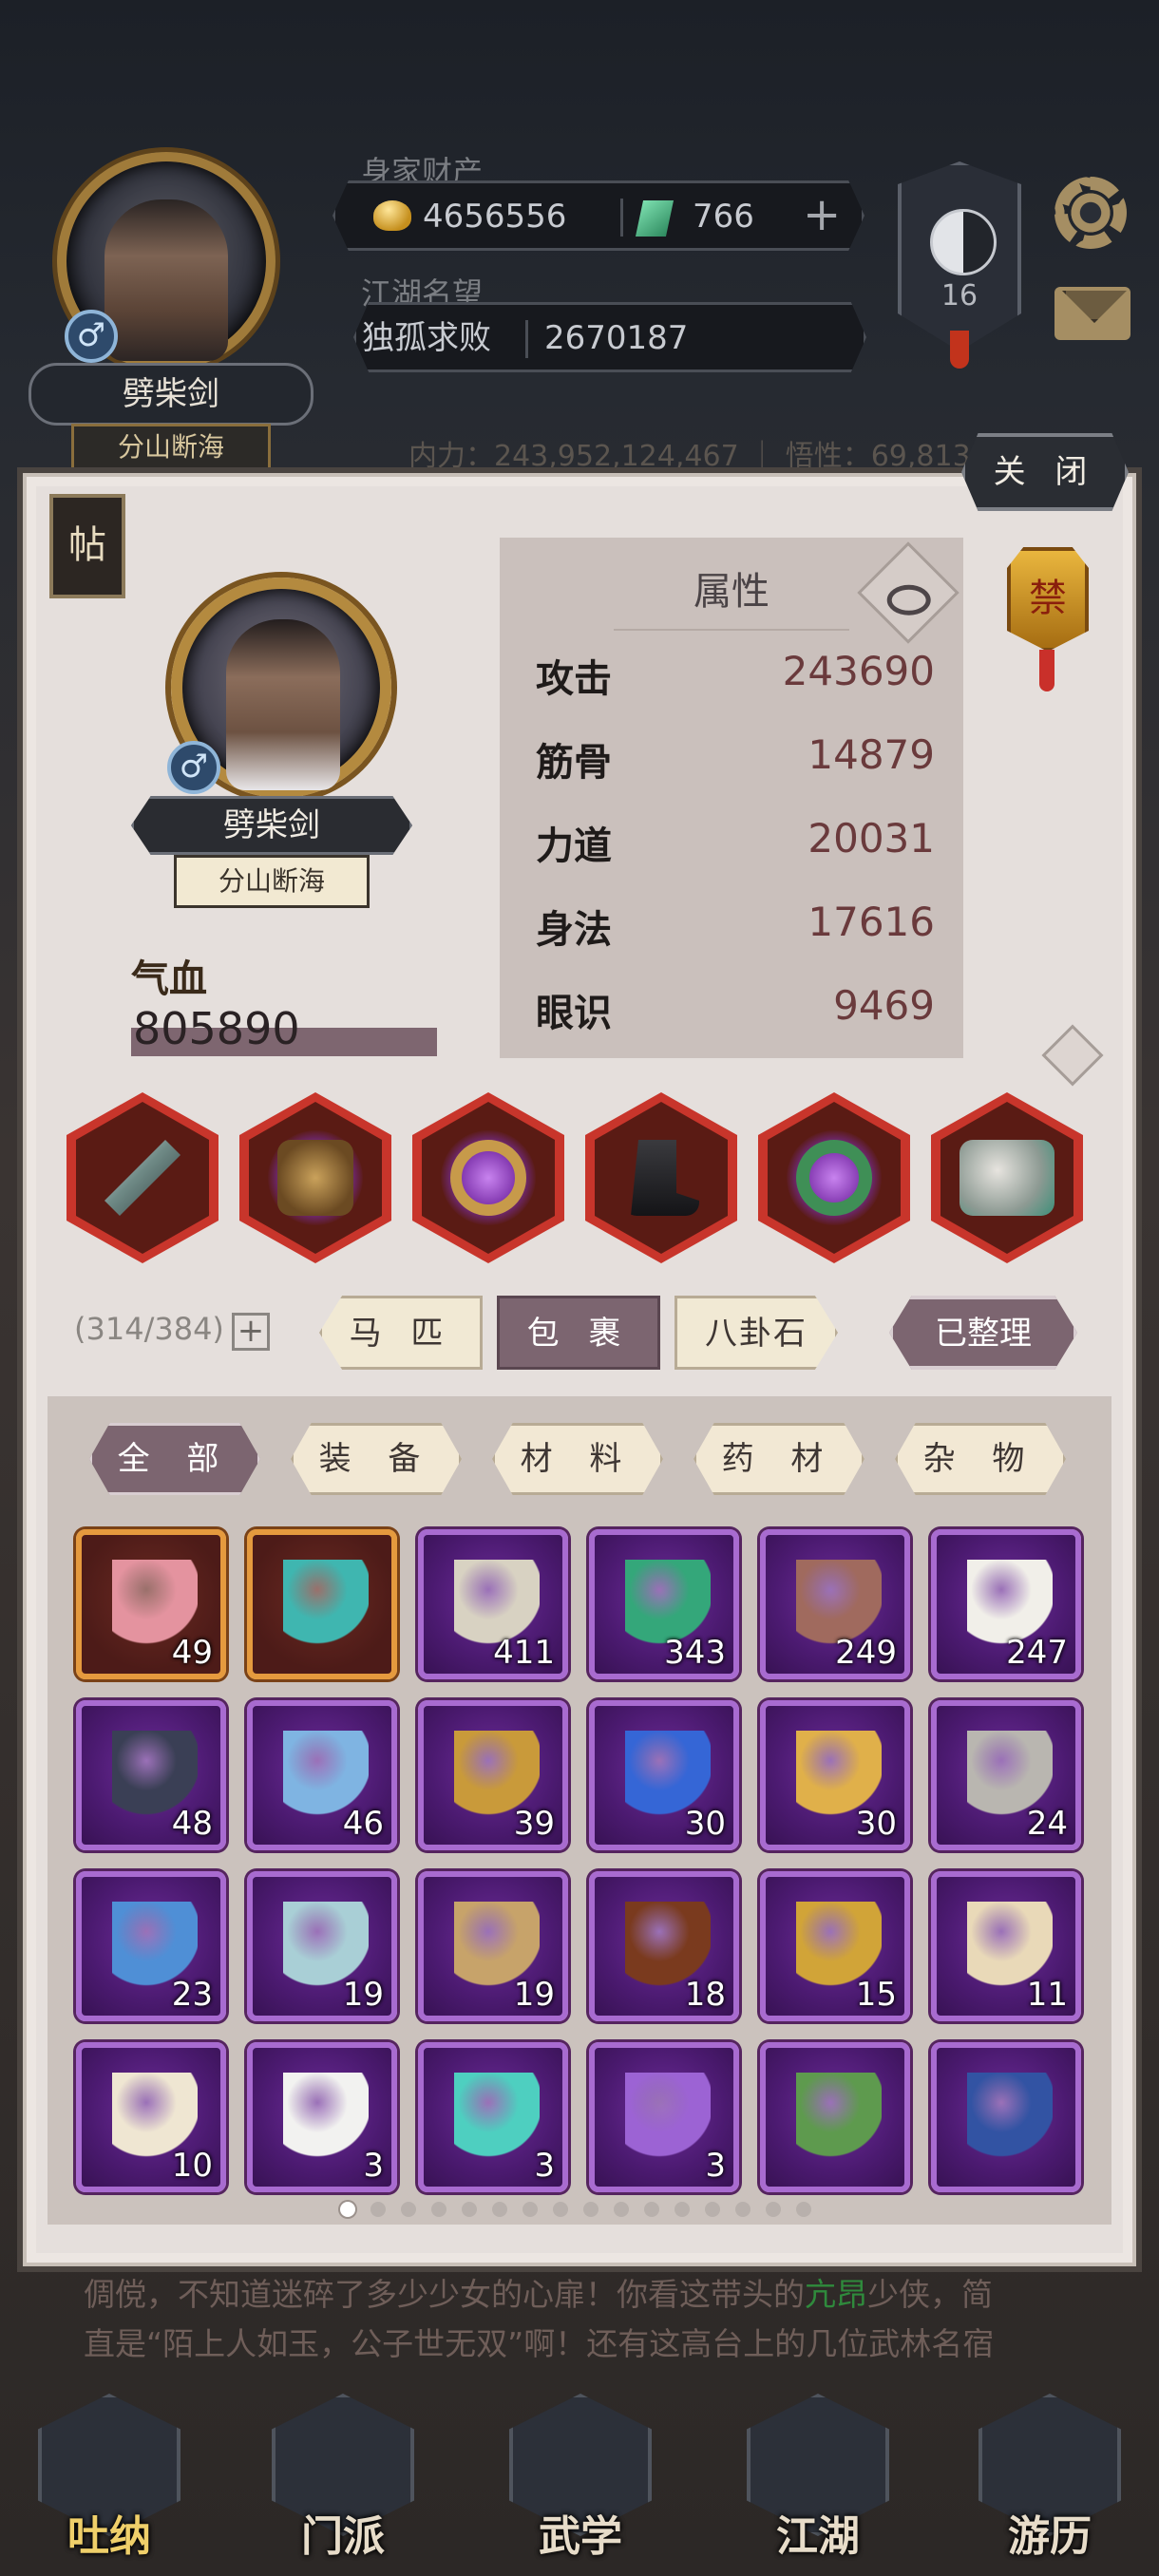  Describe the element at coordinates (580, 2474) in the screenshot. I see `nav-martial-arts: 武学` at that location.